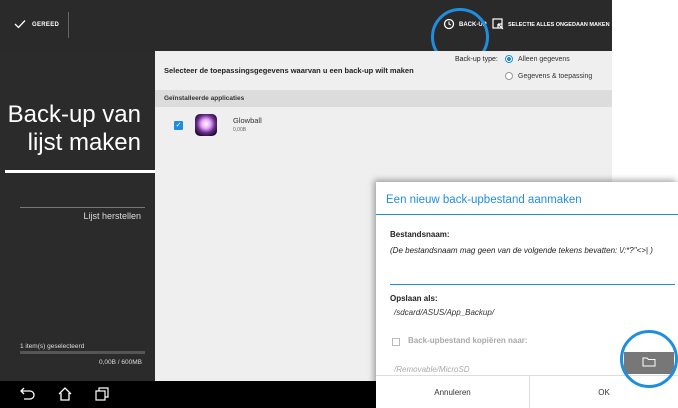 The height and width of the screenshot is (408, 678). I want to click on dialog-title: Een nieuw back-upbestand aanmaken, so click(484, 200).